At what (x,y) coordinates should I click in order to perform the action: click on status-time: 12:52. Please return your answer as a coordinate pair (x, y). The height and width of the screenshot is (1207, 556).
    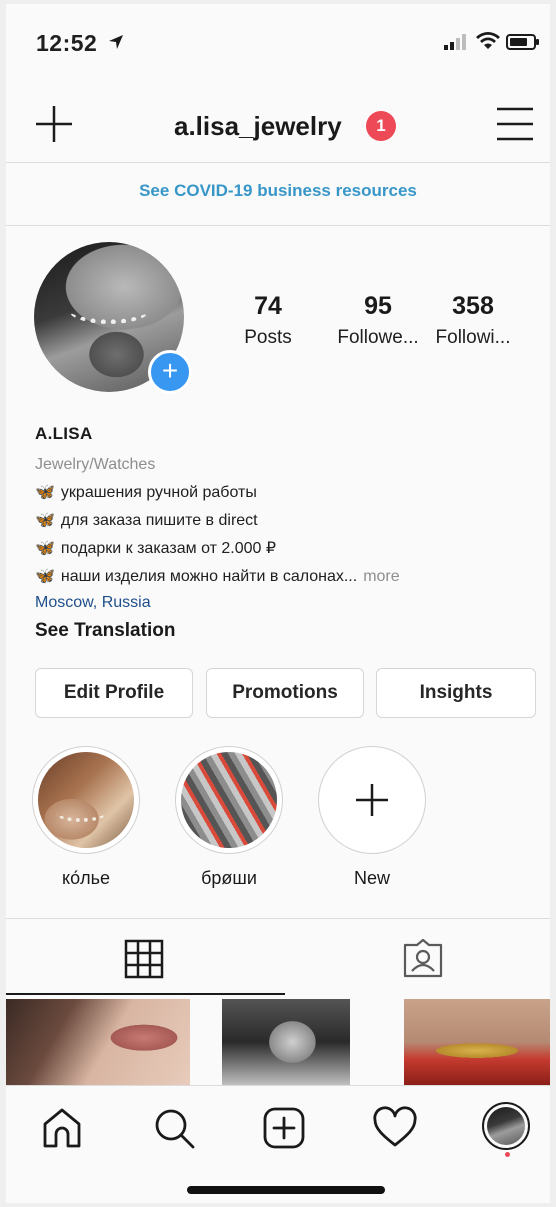
    Looking at the image, I should click on (67, 43).